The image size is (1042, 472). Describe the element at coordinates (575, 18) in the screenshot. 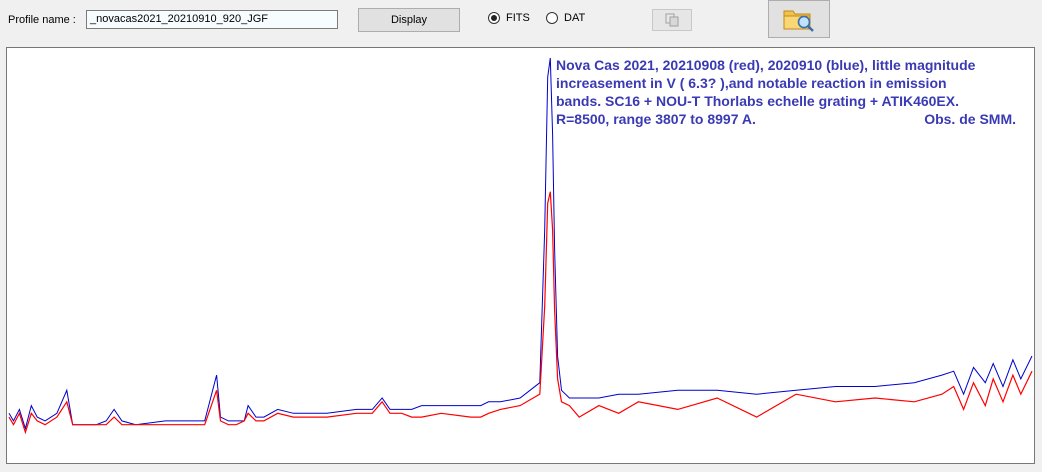

I see `dat-radio-label: DAT` at that location.